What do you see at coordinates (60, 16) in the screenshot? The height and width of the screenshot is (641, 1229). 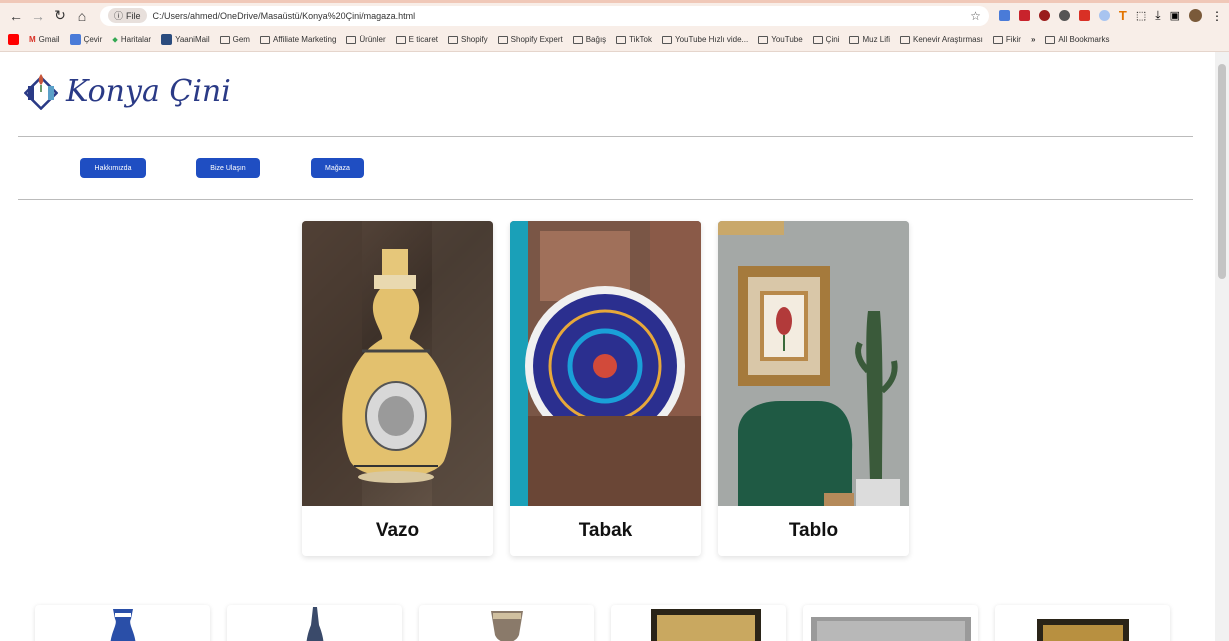 I see `reload-icon: ↻` at bounding box center [60, 16].